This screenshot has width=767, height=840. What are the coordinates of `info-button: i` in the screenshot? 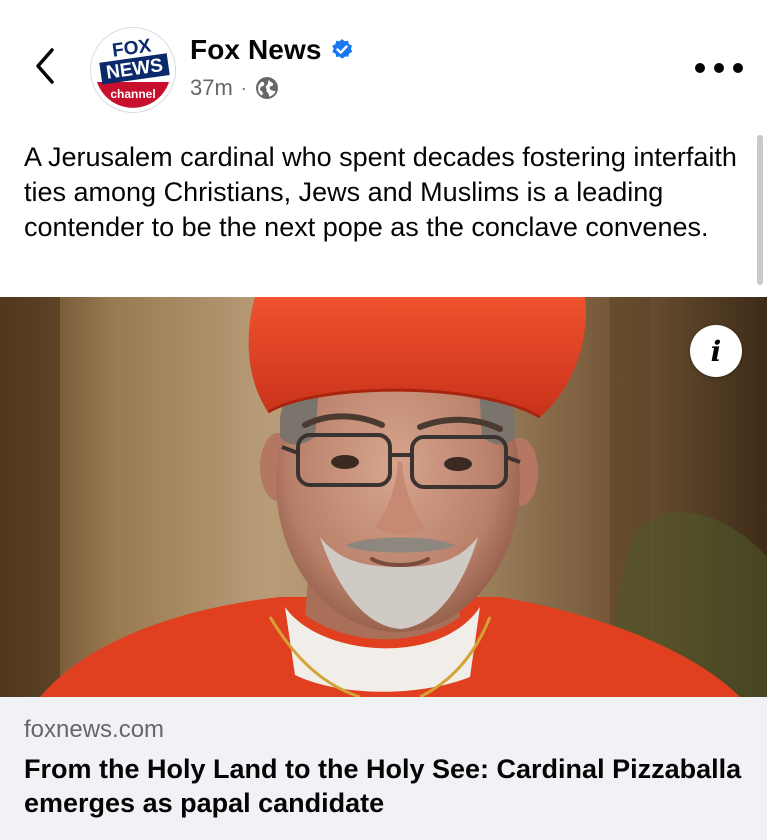 It's located at (716, 351).